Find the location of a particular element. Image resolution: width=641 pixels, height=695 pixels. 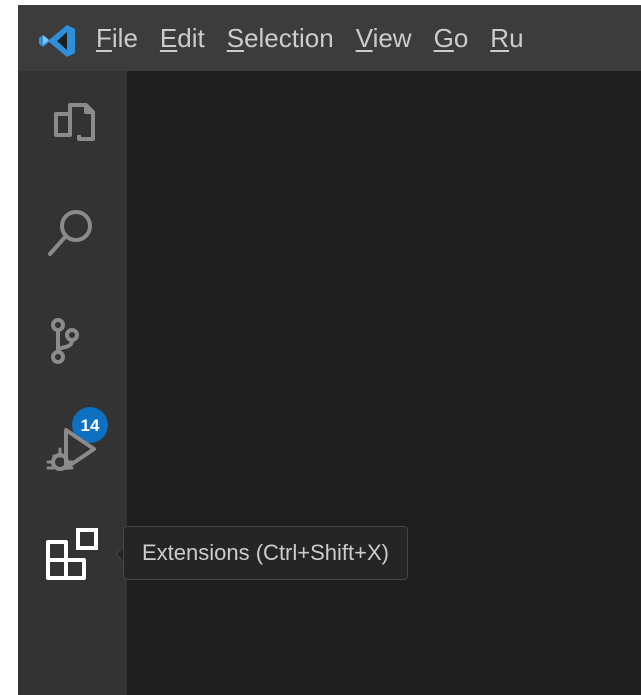

vscode-logo-icon is located at coordinates (57, 41).